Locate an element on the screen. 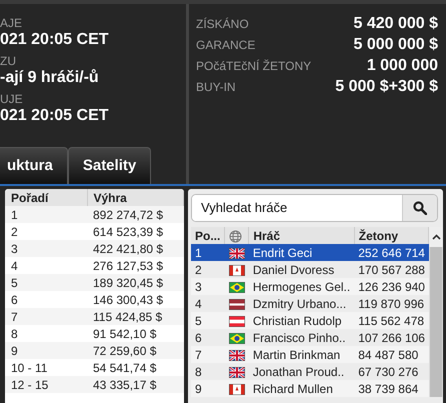 The width and height of the screenshot is (446, 403). column-header: Pořadí is located at coordinates (46, 197).